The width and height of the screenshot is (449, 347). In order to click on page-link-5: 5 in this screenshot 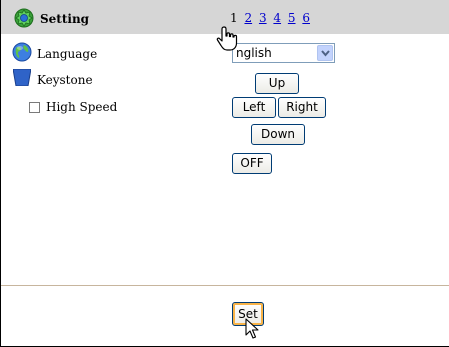, I will do `click(292, 18)`.